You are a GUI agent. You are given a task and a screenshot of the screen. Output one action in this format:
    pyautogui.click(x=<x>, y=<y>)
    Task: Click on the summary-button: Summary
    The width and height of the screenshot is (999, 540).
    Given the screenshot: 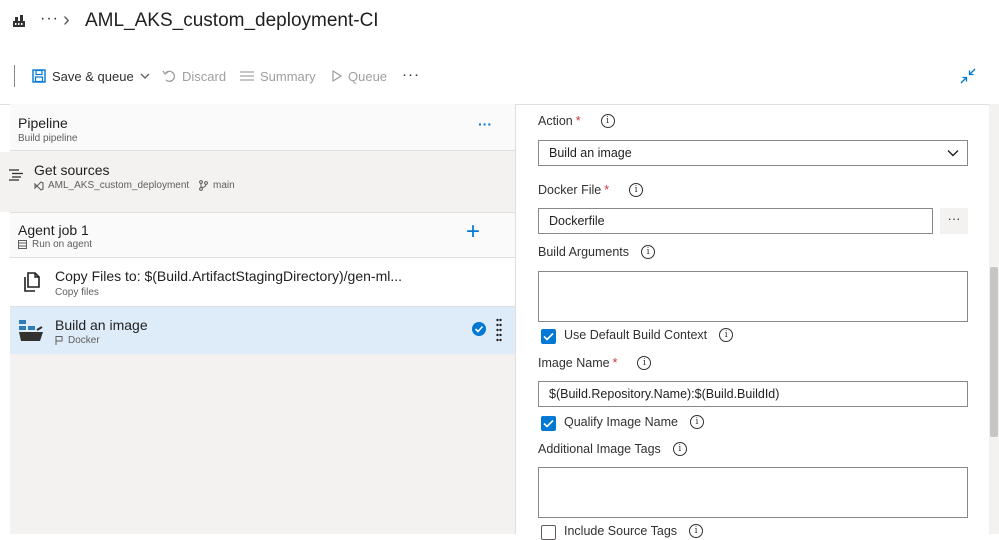 What is the action you would take?
    pyautogui.click(x=278, y=76)
    